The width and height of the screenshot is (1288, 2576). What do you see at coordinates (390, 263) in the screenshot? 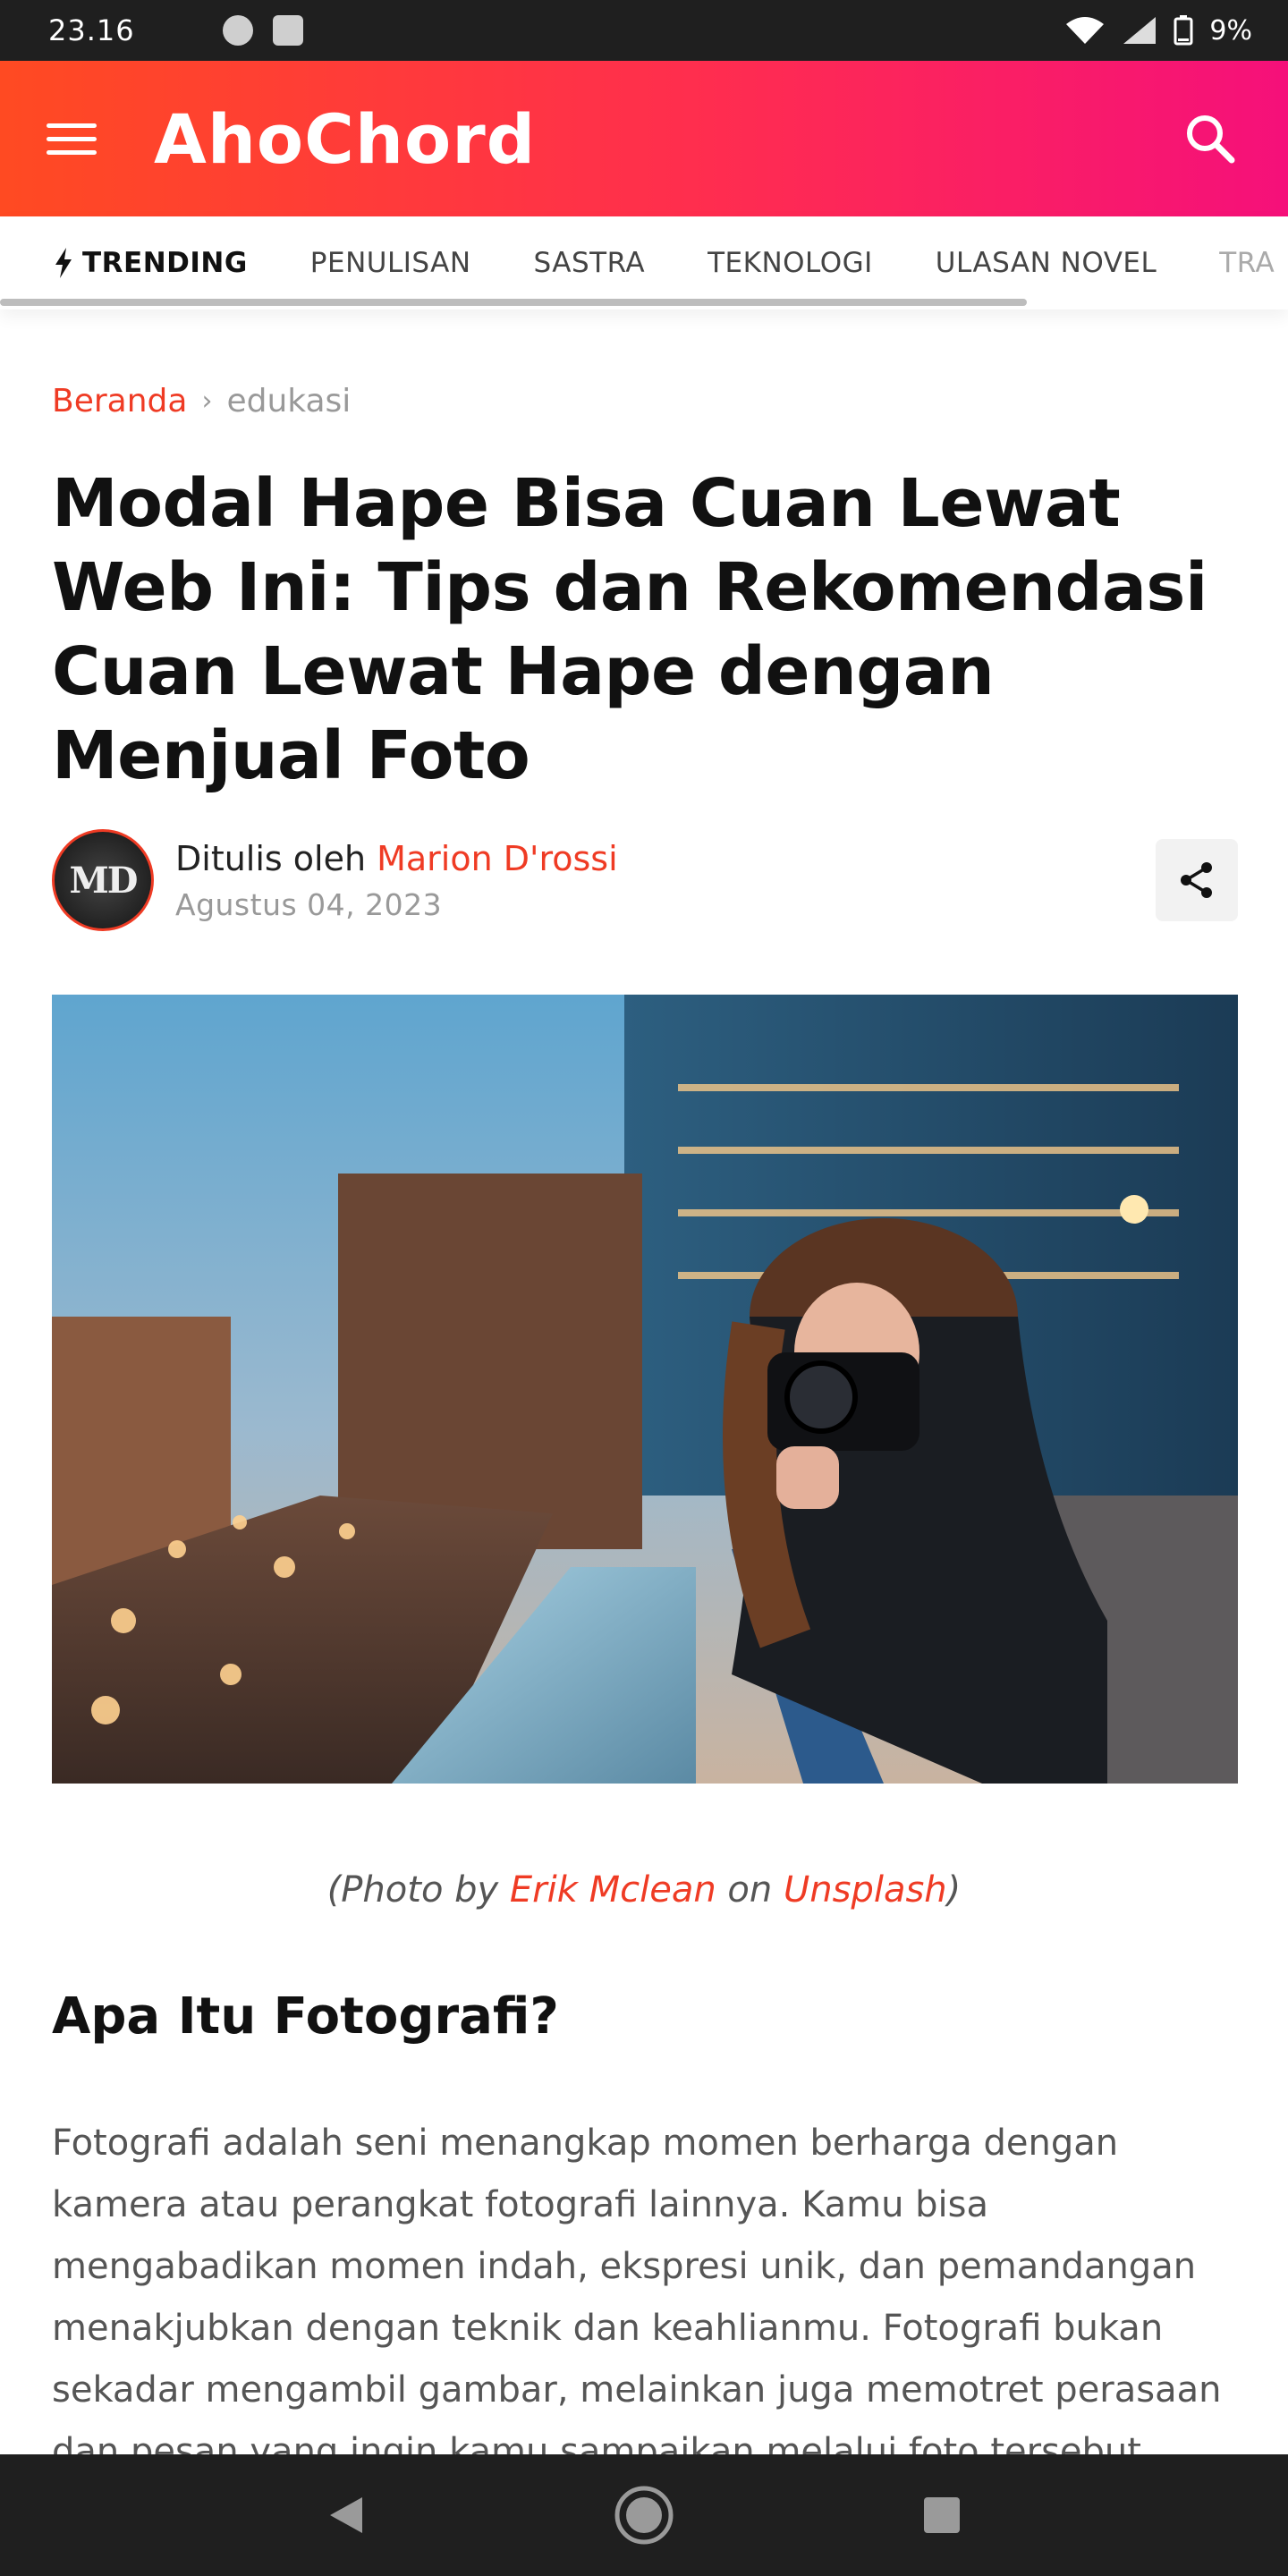
I see `tab-penulisan: PENULISAN` at bounding box center [390, 263].